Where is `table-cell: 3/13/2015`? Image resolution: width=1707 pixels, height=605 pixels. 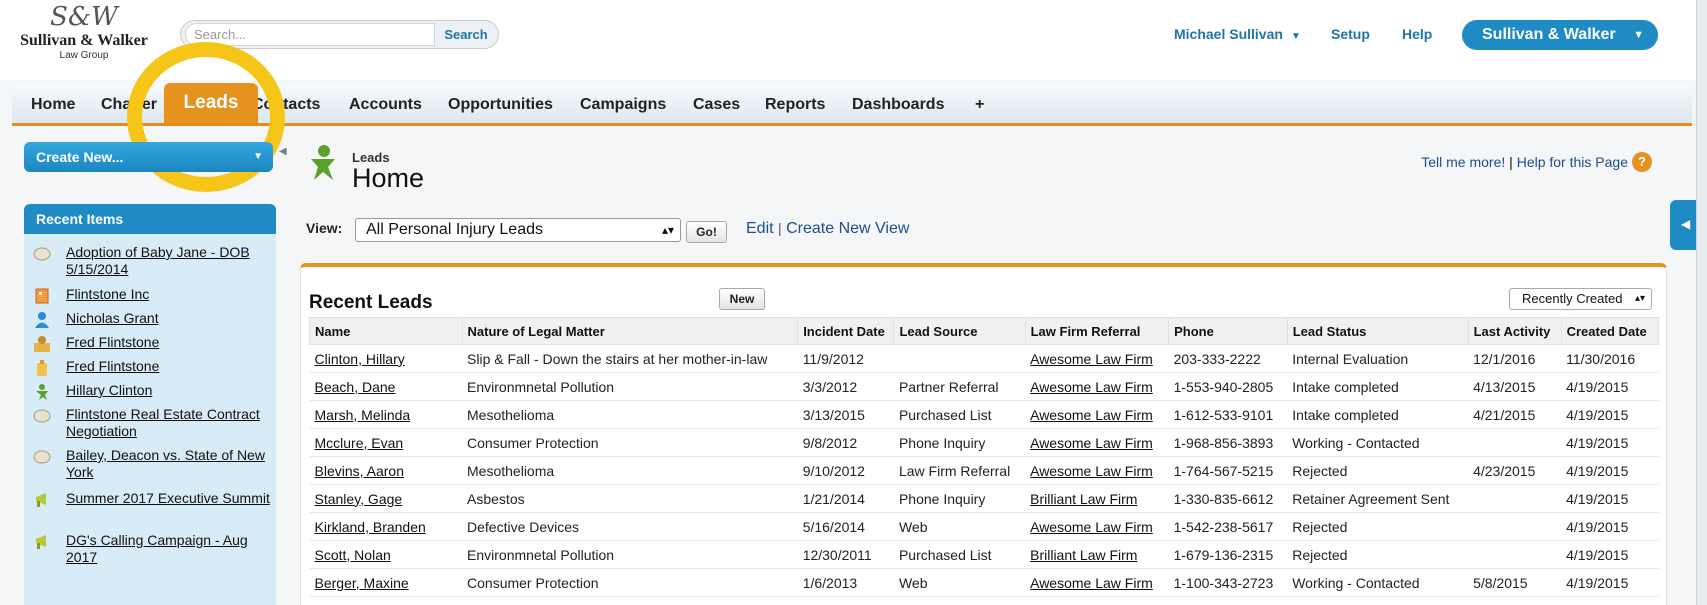
table-cell: 3/13/2015 is located at coordinates (845, 414).